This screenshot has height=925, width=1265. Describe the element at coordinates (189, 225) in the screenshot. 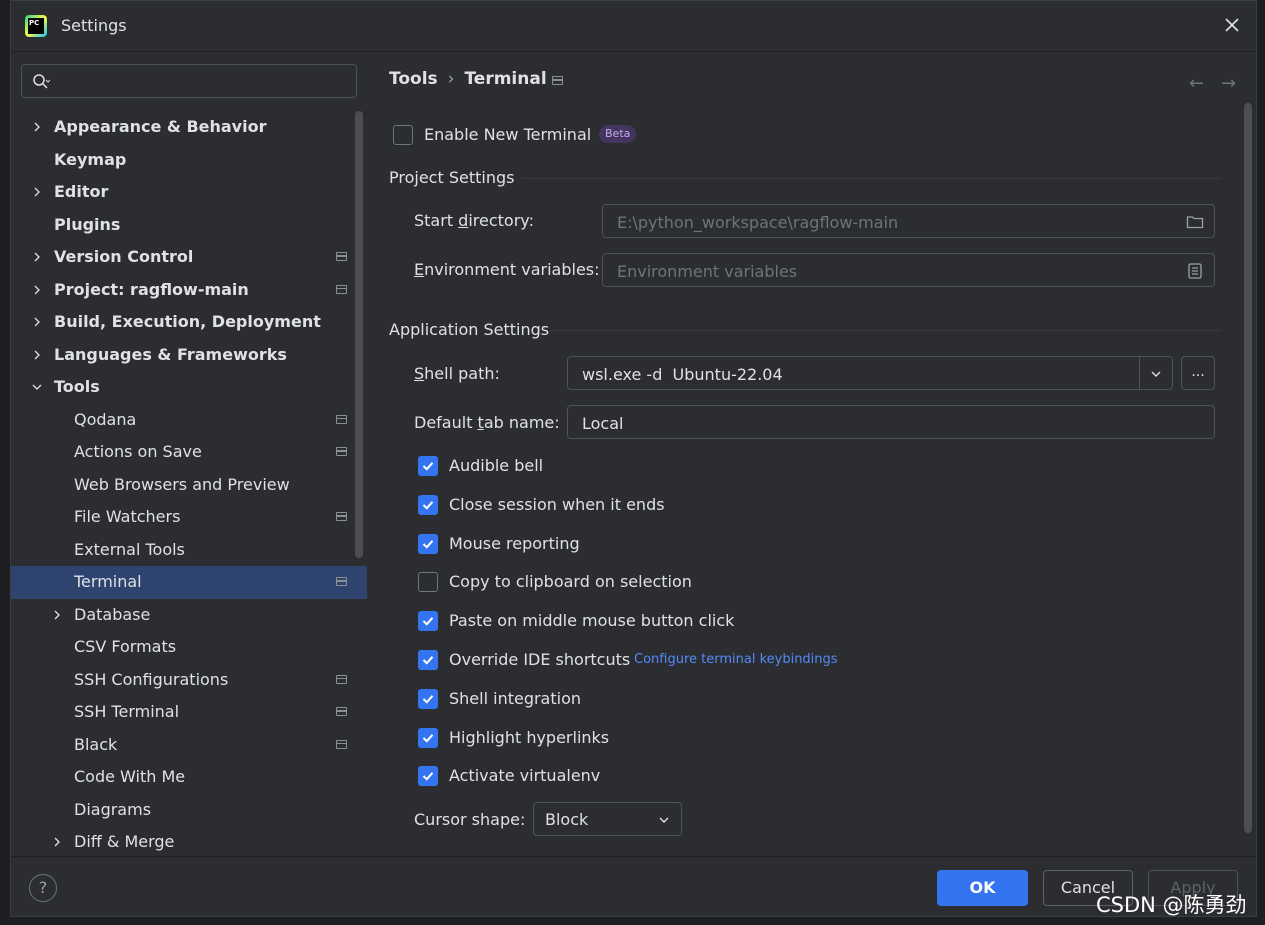

I see `tree-item-plugins: Plugins` at that location.